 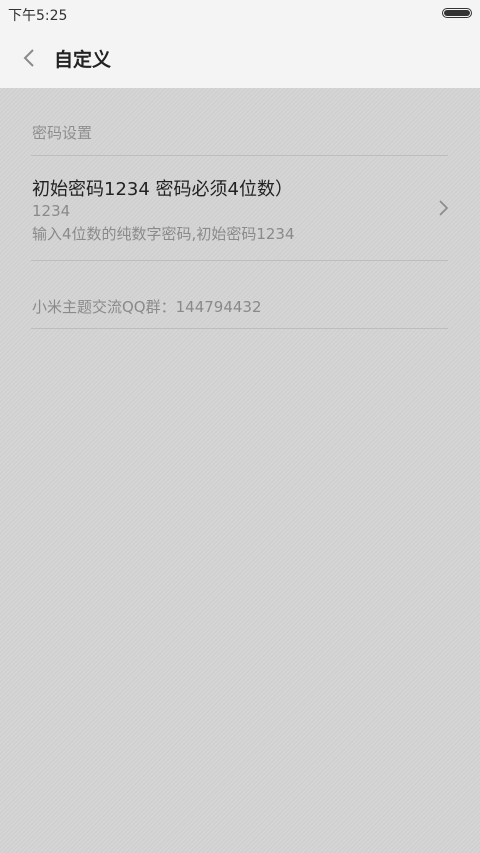 I want to click on password-setting-title: 初始密码1234 密码必须4位数）, so click(x=162, y=189).